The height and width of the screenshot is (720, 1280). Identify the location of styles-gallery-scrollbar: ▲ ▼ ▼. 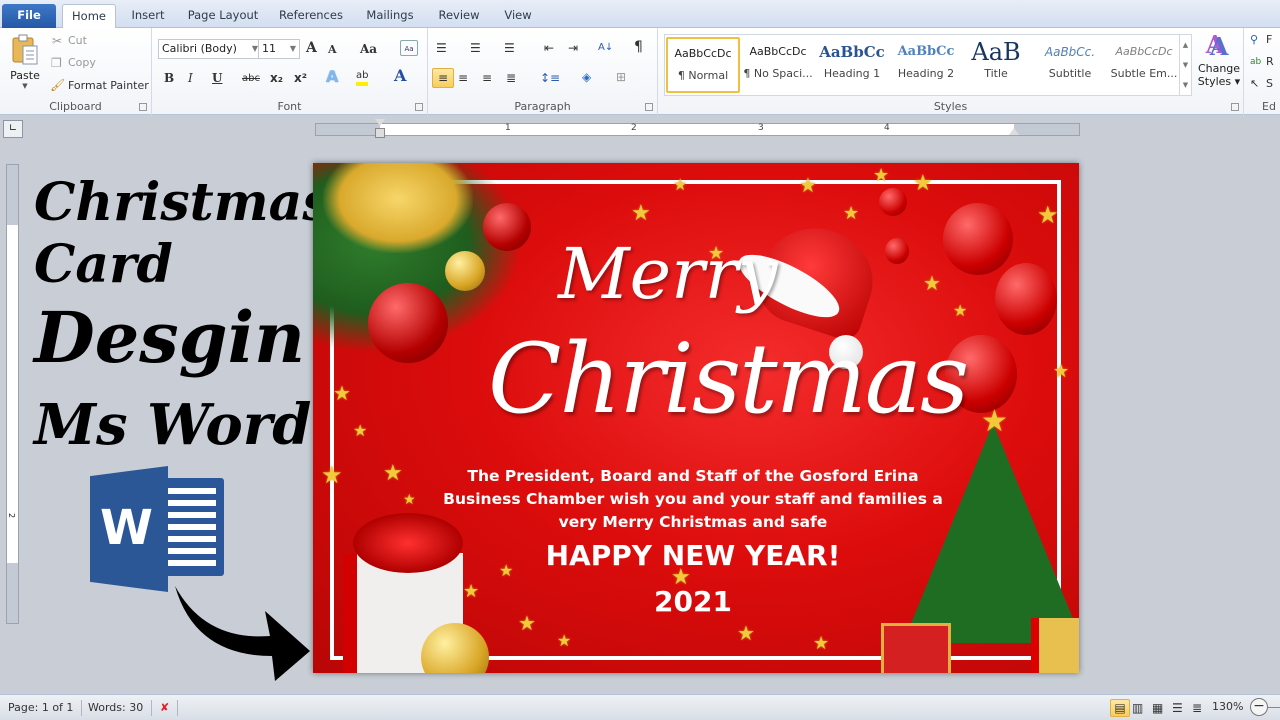
(1185, 65).